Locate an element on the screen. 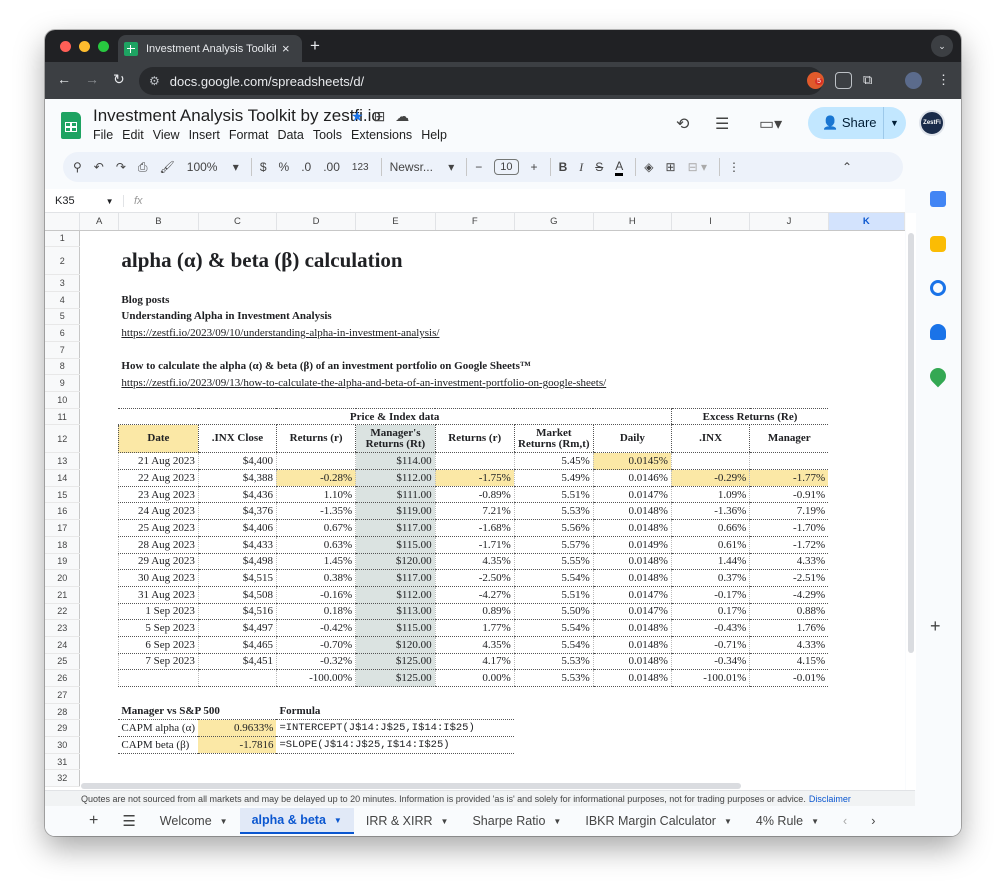 The image size is (1005, 894). table-cell: 5.51% is located at coordinates (553, 495).